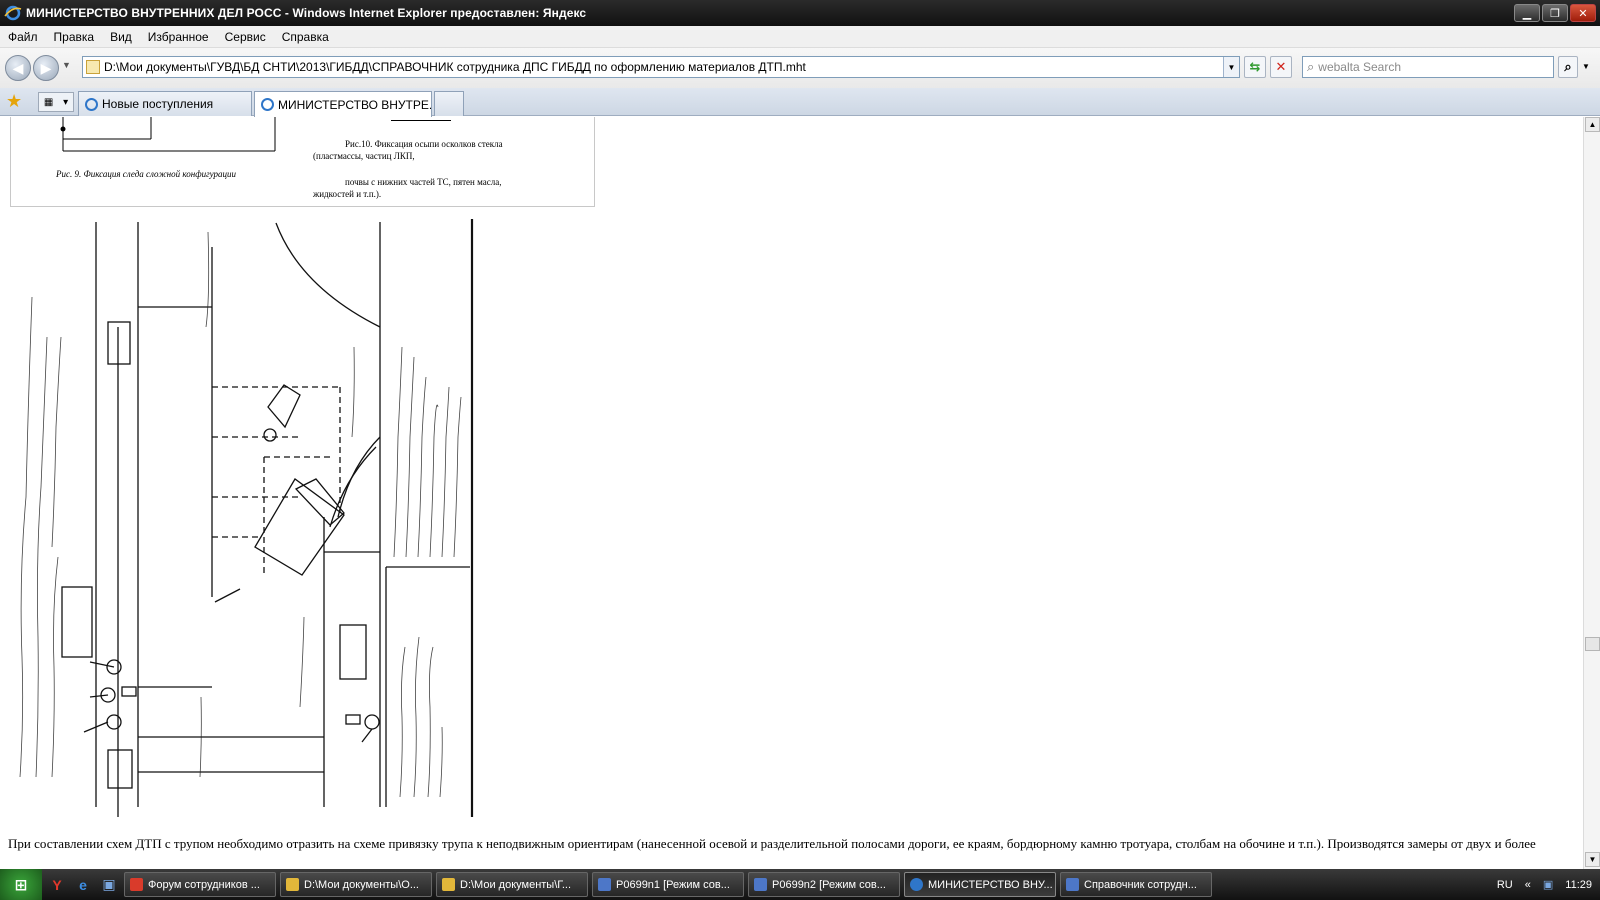 Image resolution: width=1600 pixels, height=900 pixels. I want to click on refresh-button: ⇆, so click(1255, 67).